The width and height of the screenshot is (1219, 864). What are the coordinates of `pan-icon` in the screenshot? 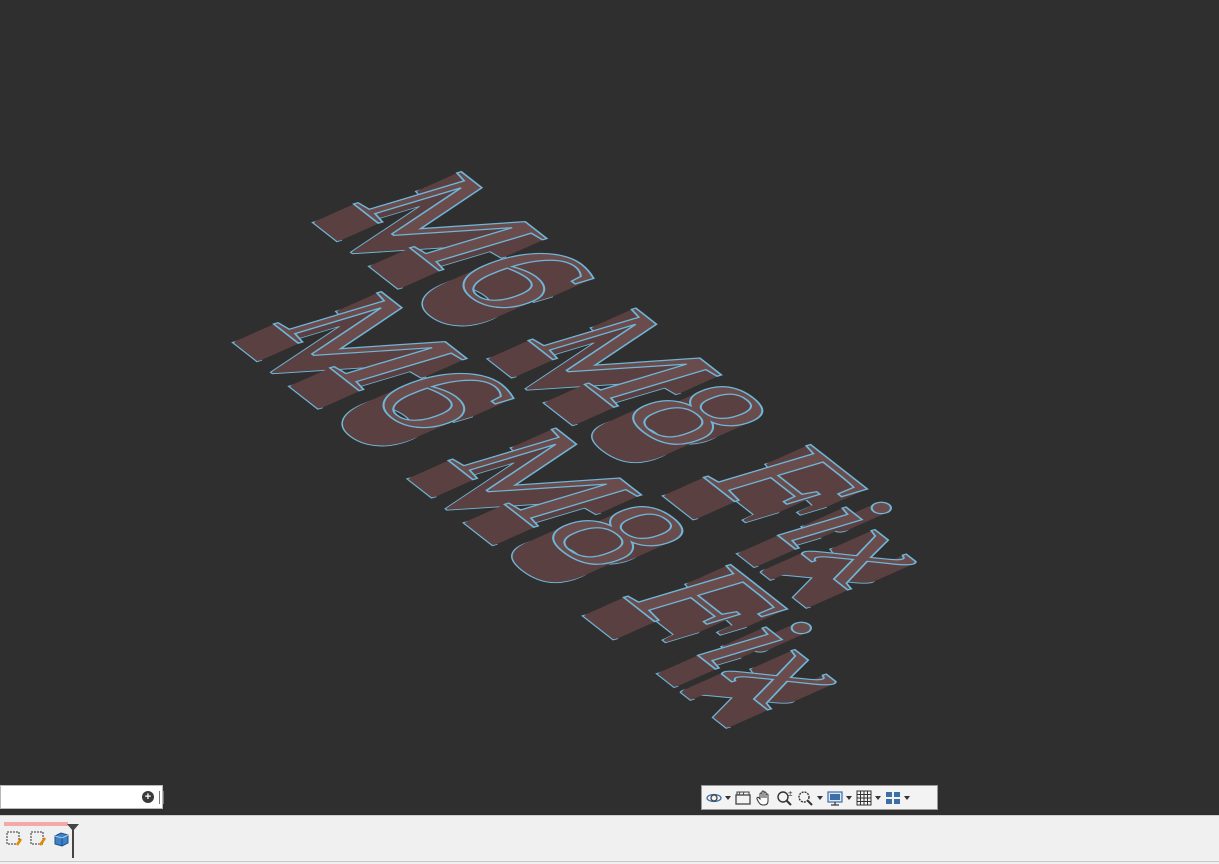 It's located at (762, 797).